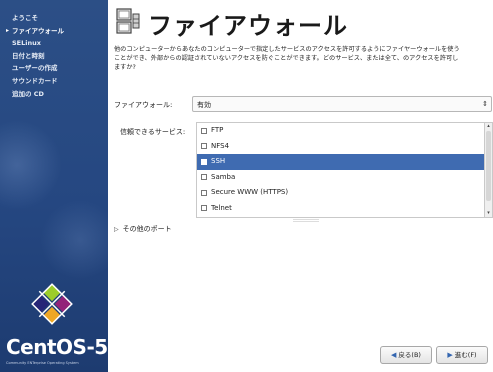  I want to click on step-datetime: 日付と時刻, so click(28, 55).